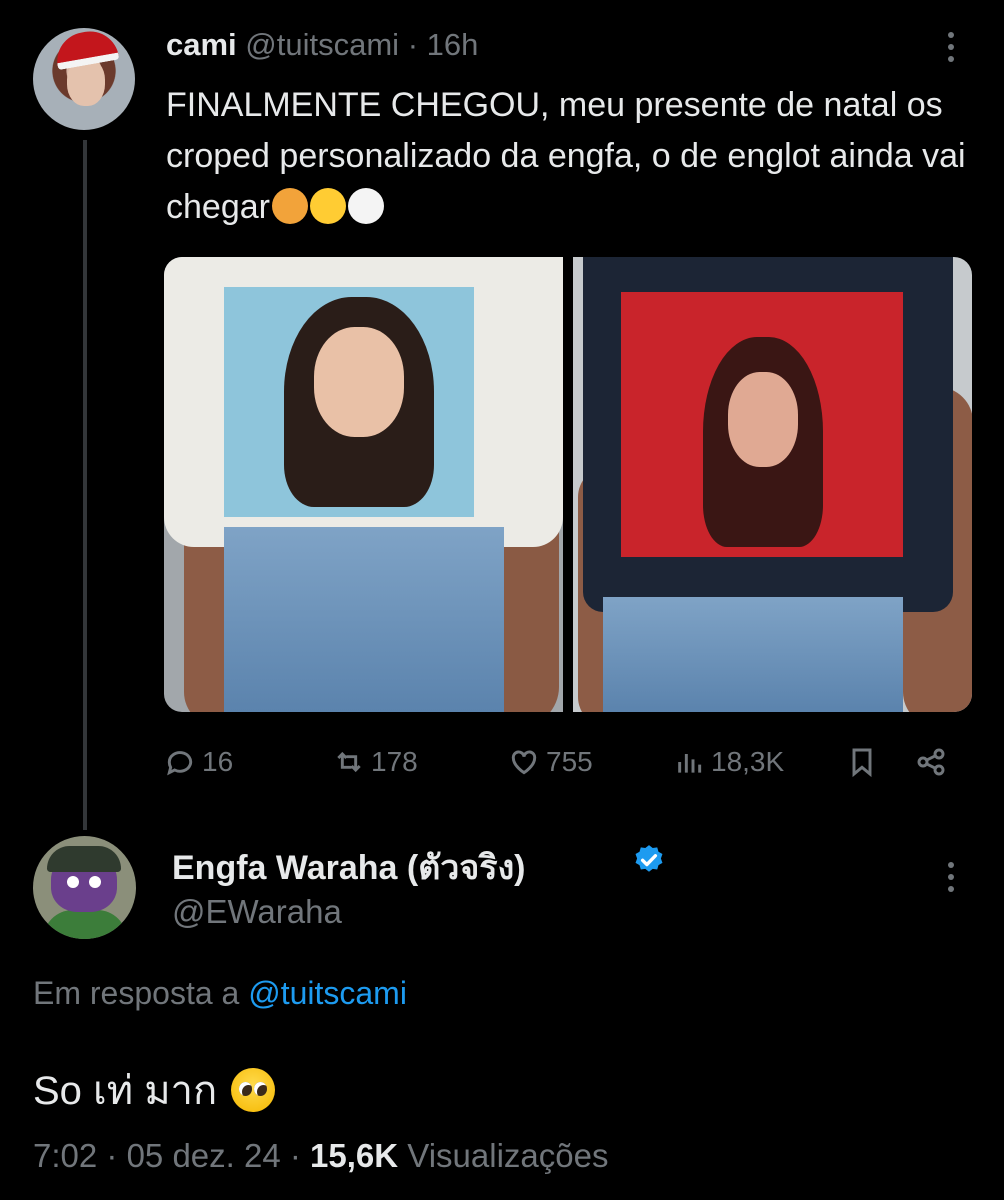 Image resolution: width=1004 pixels, height=1200 pixels. What do you see at coordinates (748, 761) in the screenshot?
I see `views-count: 18,3K` at bounding box center [748, 761].